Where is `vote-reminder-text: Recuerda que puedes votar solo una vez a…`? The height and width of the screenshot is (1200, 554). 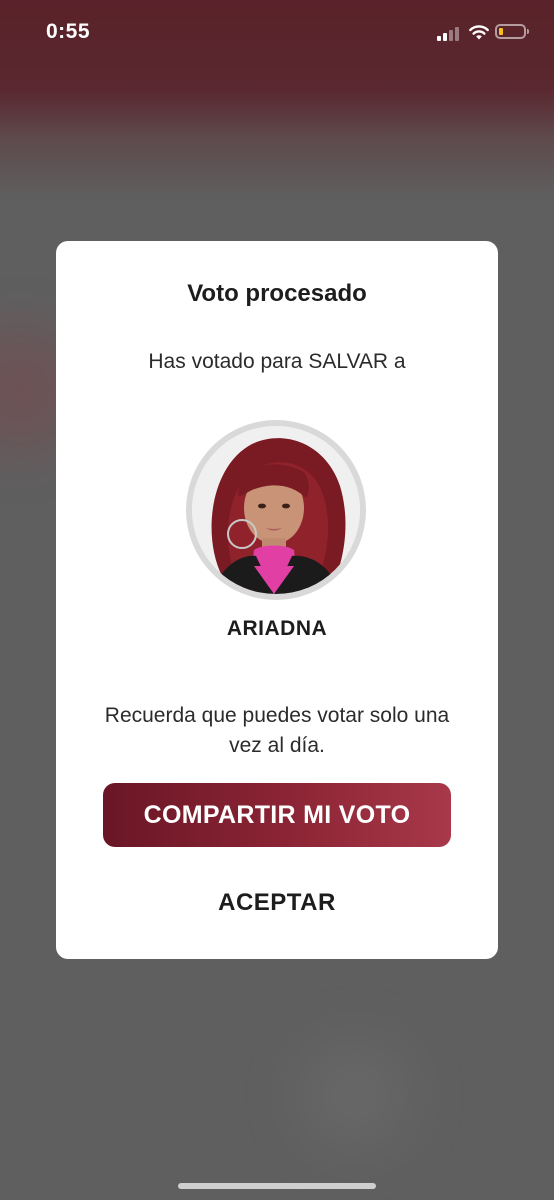
vote-reminder-text: Recuerda que puedes votar solo una vez a… is located at coordinates (277, 730).